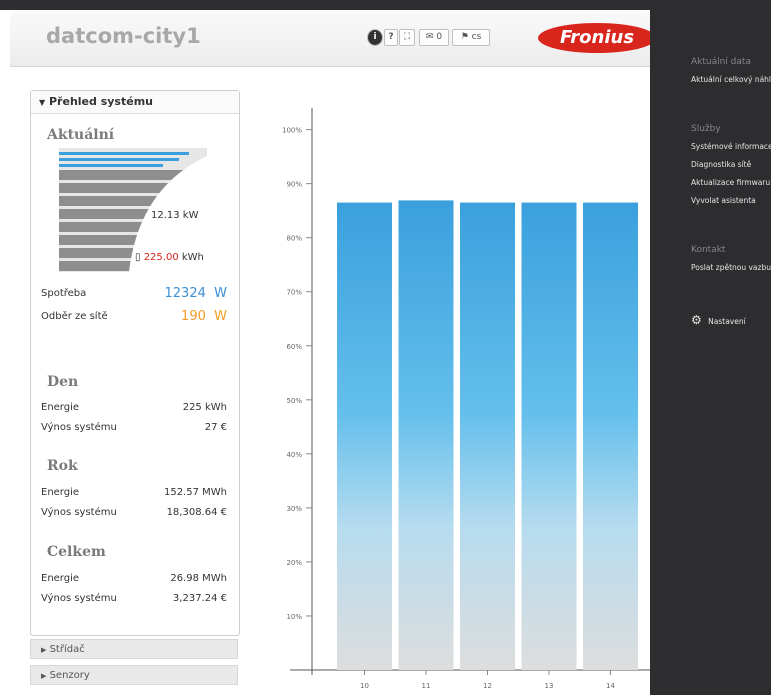 This screenshot has height=695, width=771. What do you see at coordinates (476, 37) in the screenshot?
I see `language-code: cs` at bounding box center [476, 37].